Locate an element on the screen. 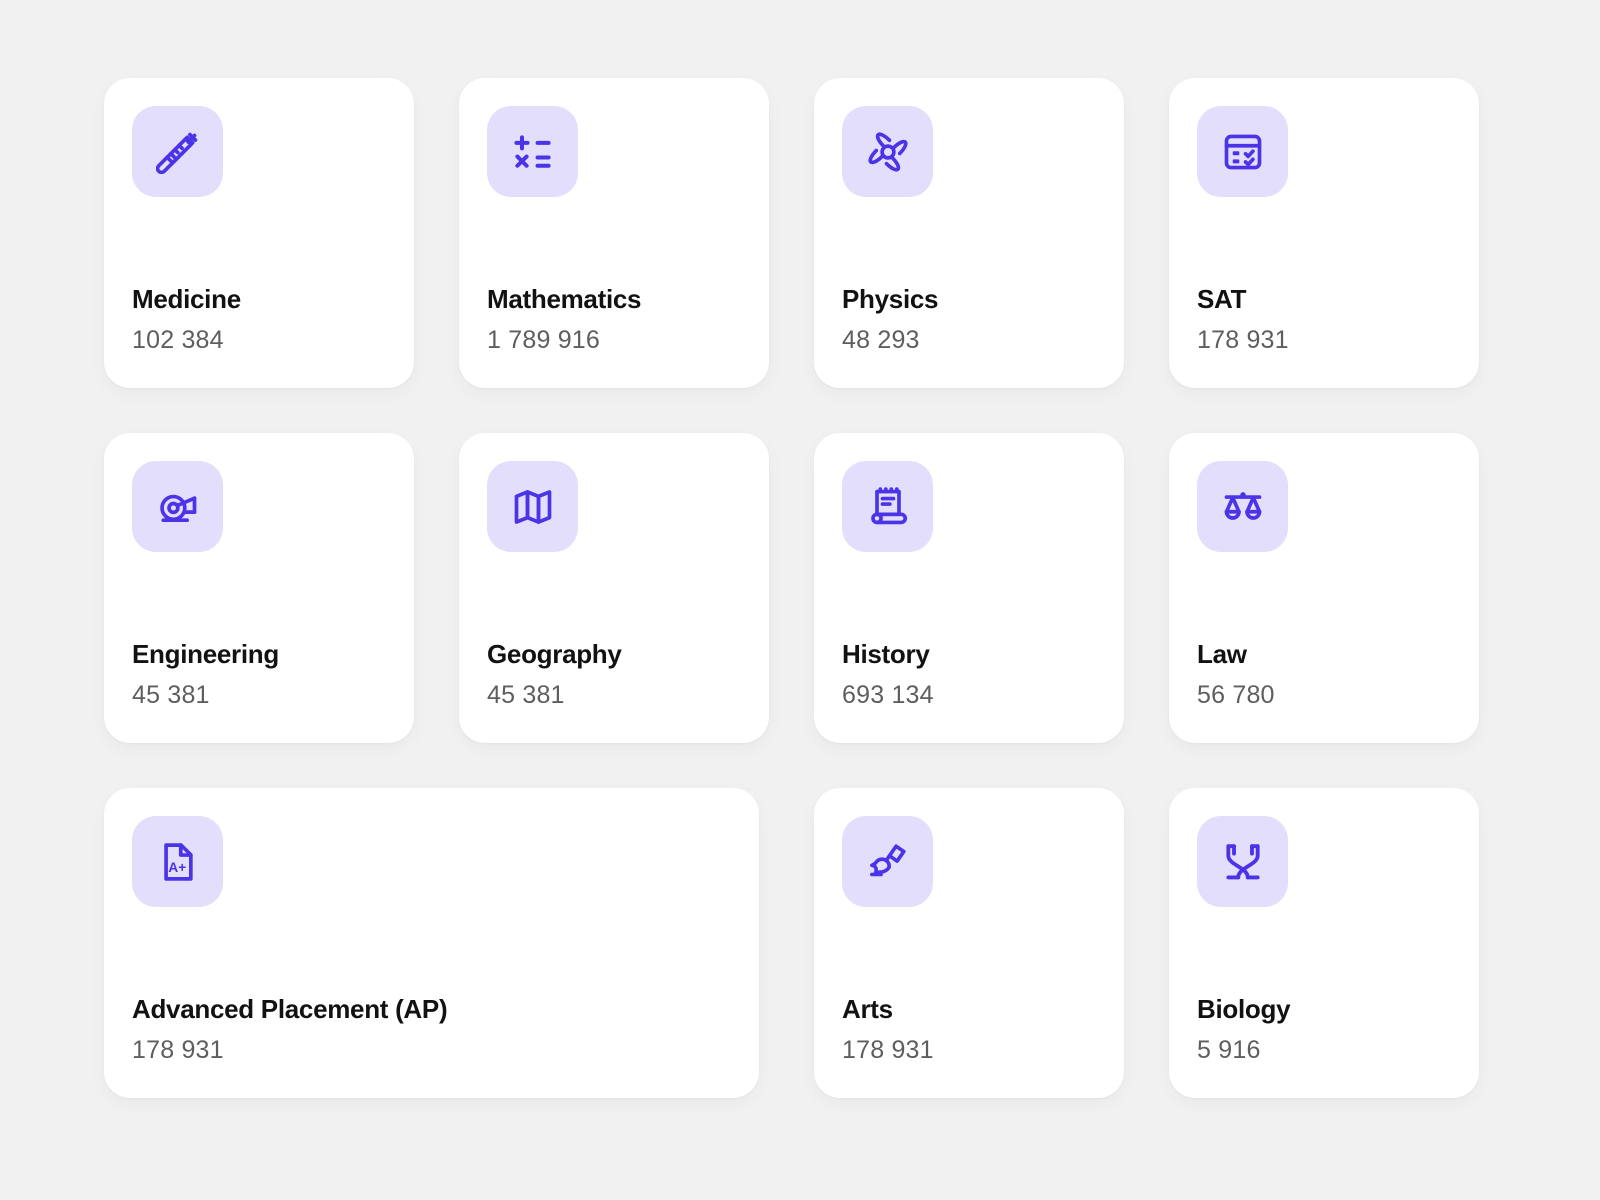 Image resolution: width=1600 pixels, height=1200 pixels. scales-icon is located at coordinates (1243, 507).